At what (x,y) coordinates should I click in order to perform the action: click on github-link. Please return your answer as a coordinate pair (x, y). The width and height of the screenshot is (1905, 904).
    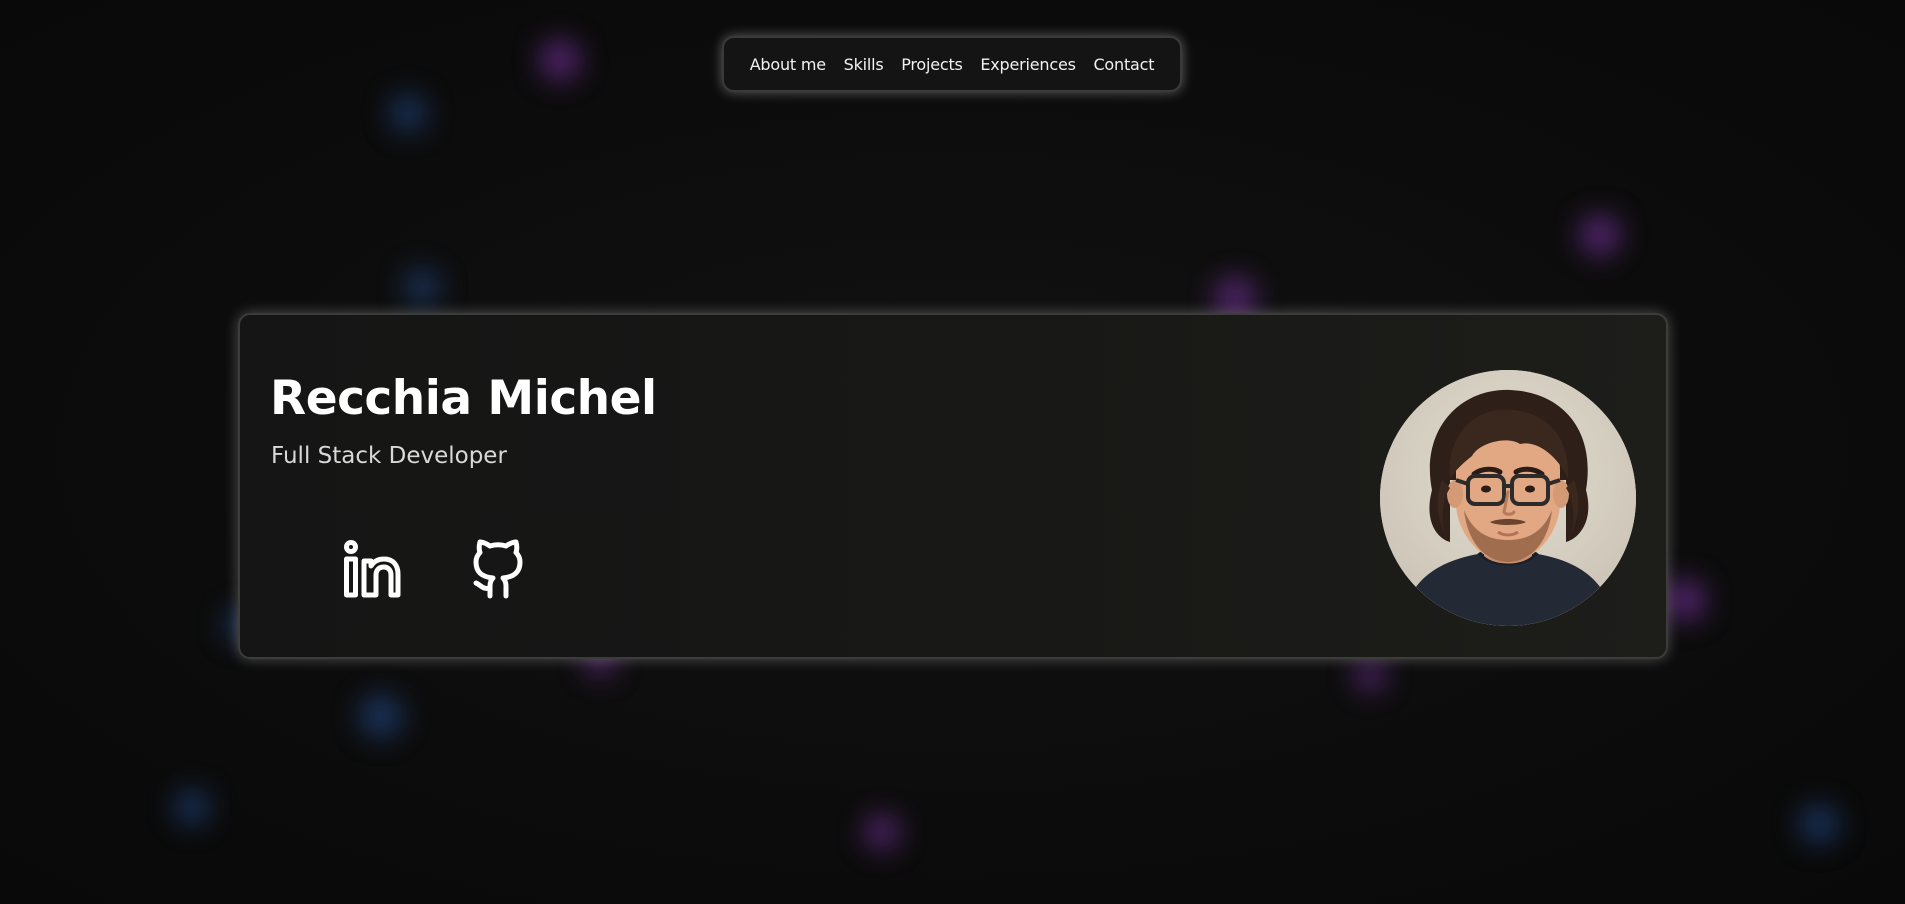
    Looking at the image, I should click on (498, 569).